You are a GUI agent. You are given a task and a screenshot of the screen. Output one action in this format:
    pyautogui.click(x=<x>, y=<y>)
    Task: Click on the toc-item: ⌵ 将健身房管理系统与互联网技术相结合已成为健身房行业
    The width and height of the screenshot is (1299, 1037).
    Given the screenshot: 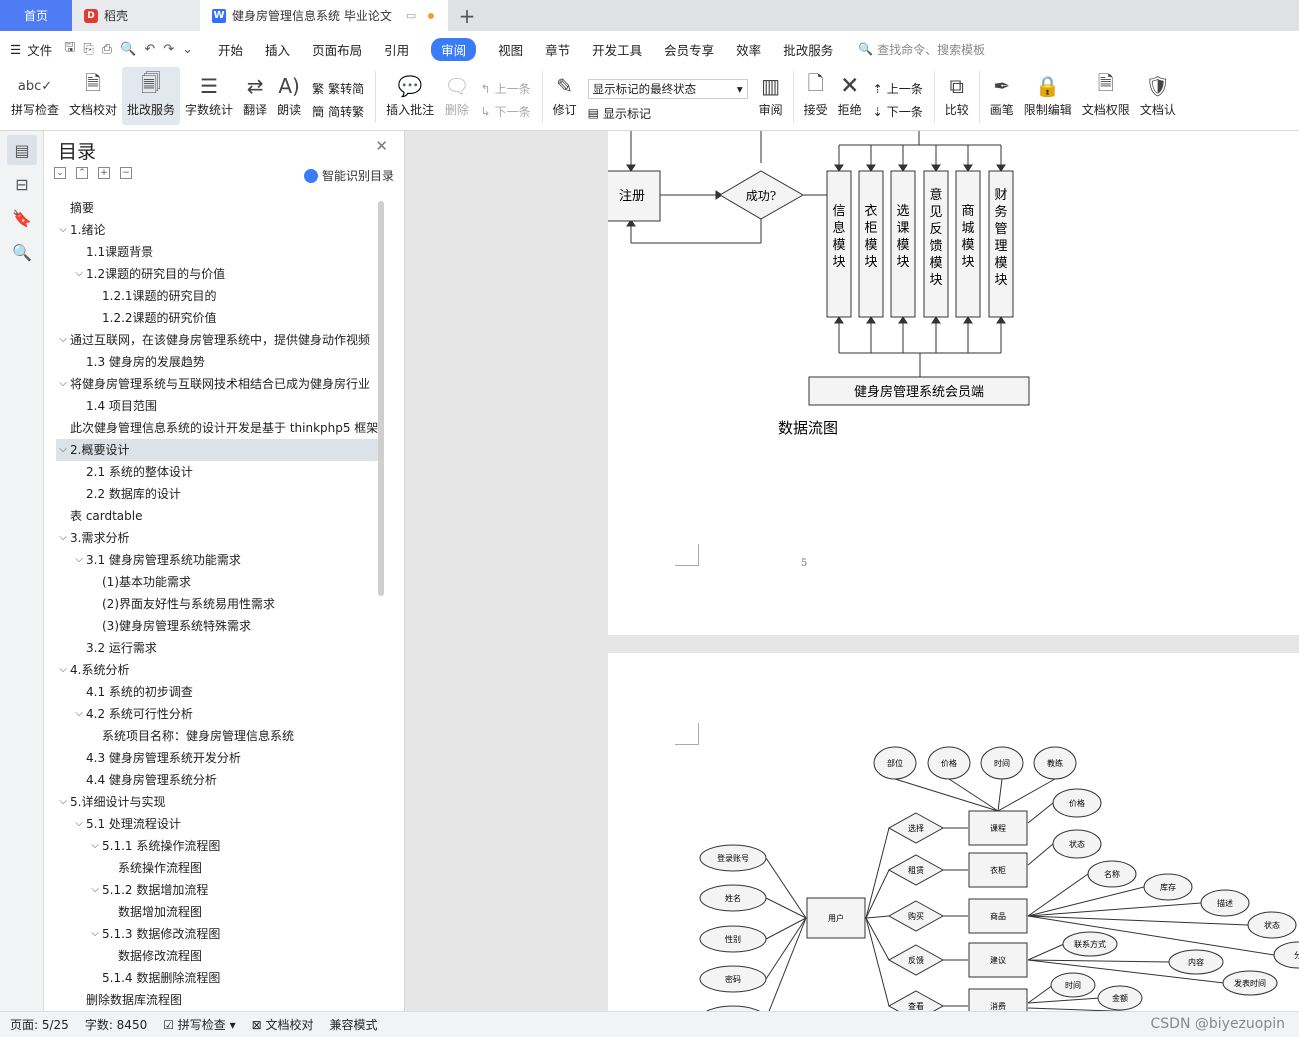 What is the action you would take?
    pyautogui.click(x=218, y=384)
    